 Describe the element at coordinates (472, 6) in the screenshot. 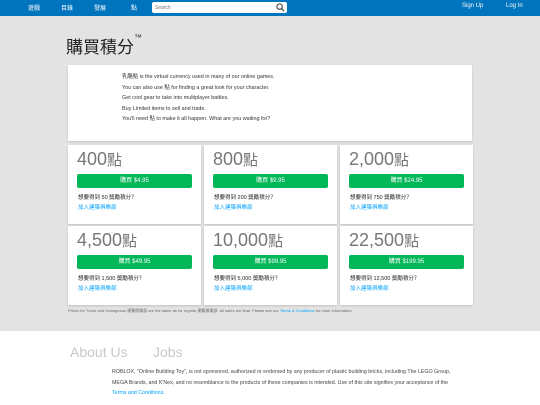

I see `signup-link: Sign Up` at that location.